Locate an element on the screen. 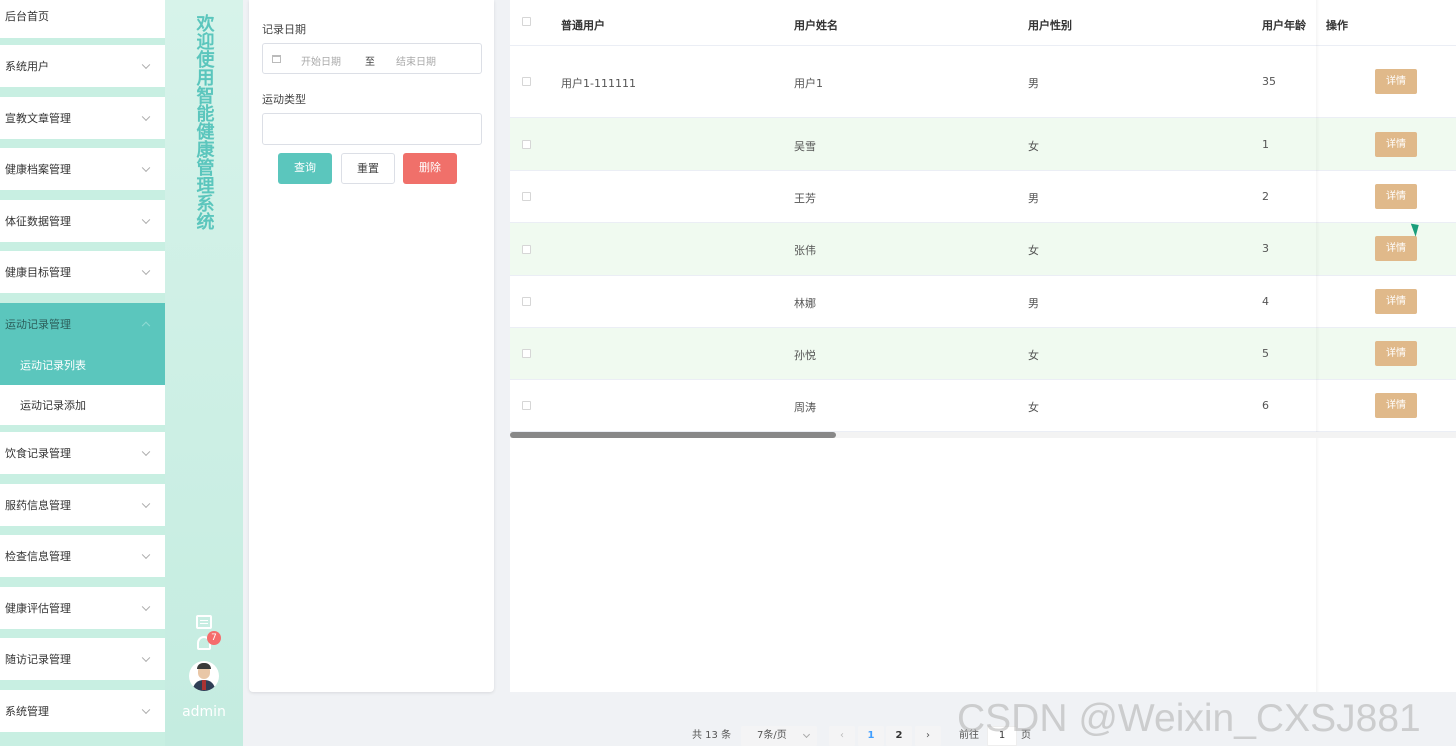 This screenshot has width=1456, height=746. delete-button: 删除 is located at coordinates (430, 168).